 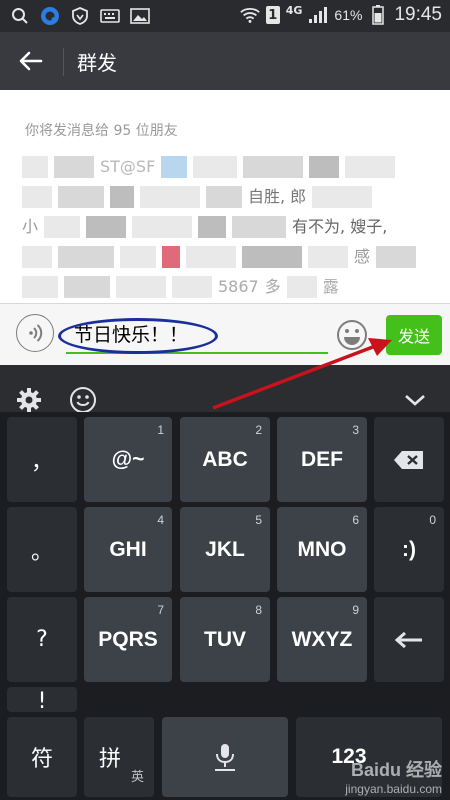 What do you see at coordinates (258, 610) in the screenshot?
I see `key-number: 8` at bounding box center [258, 610].